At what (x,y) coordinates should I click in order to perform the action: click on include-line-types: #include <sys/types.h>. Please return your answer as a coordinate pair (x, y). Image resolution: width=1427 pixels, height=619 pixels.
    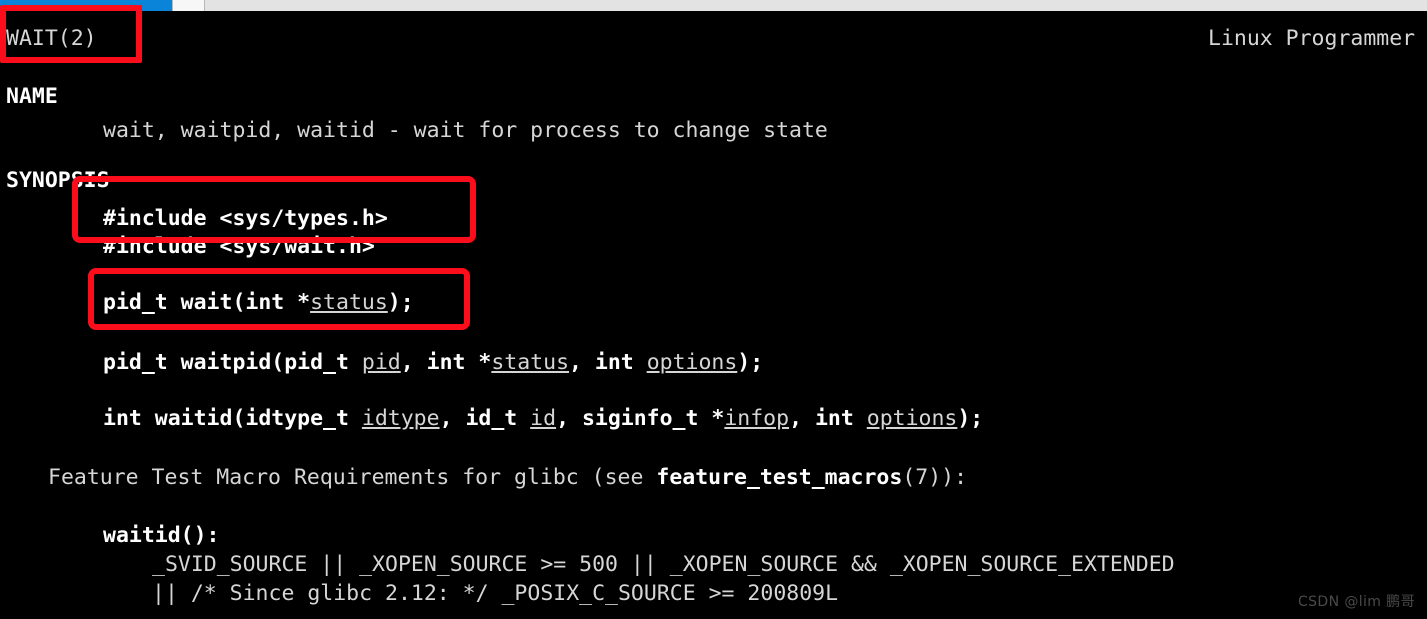
    Looking at the image, I should click on (245, 218).